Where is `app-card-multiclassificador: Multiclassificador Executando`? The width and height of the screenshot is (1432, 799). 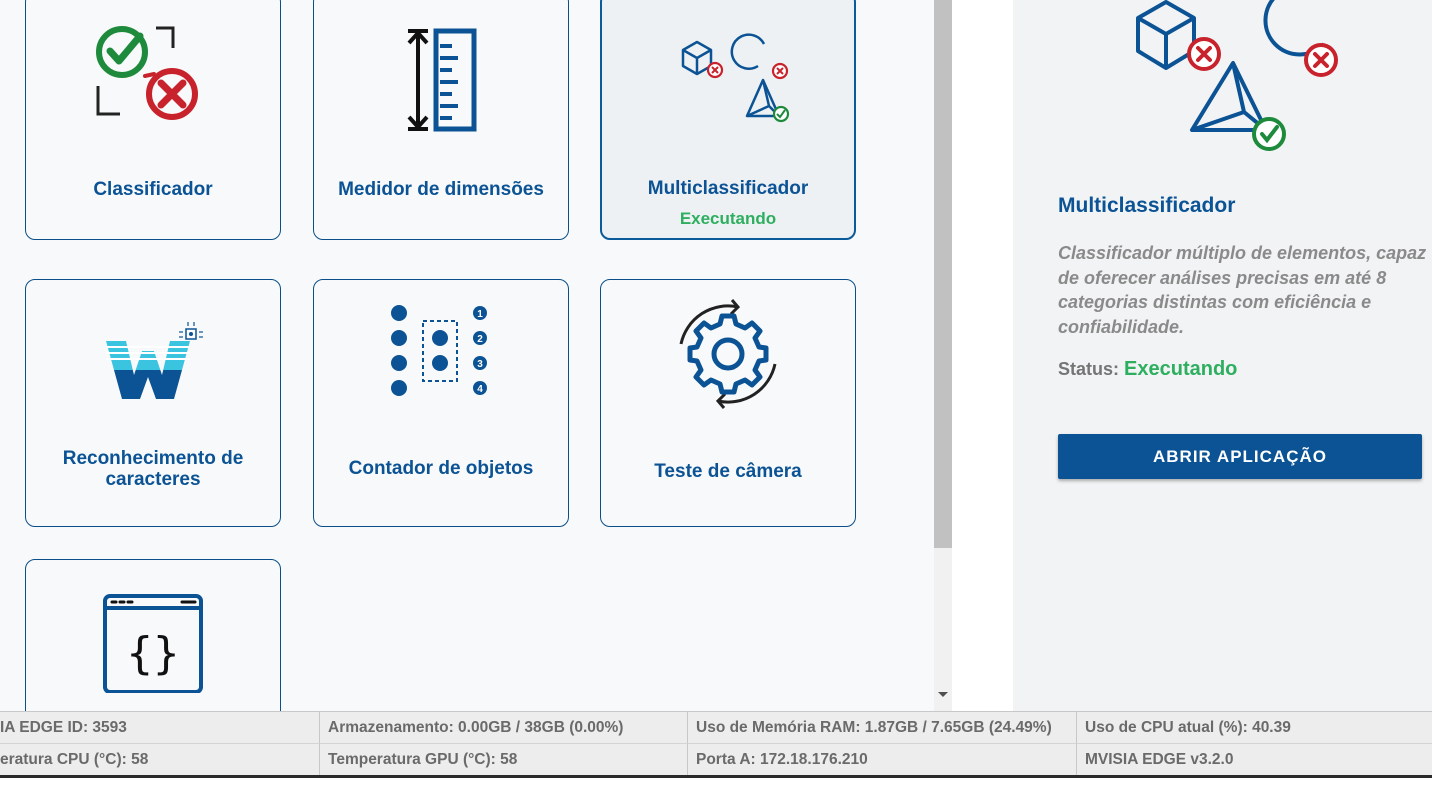
app-card-multiclassificador: Multiclassificador Executando is located at coordinates (728, 120).